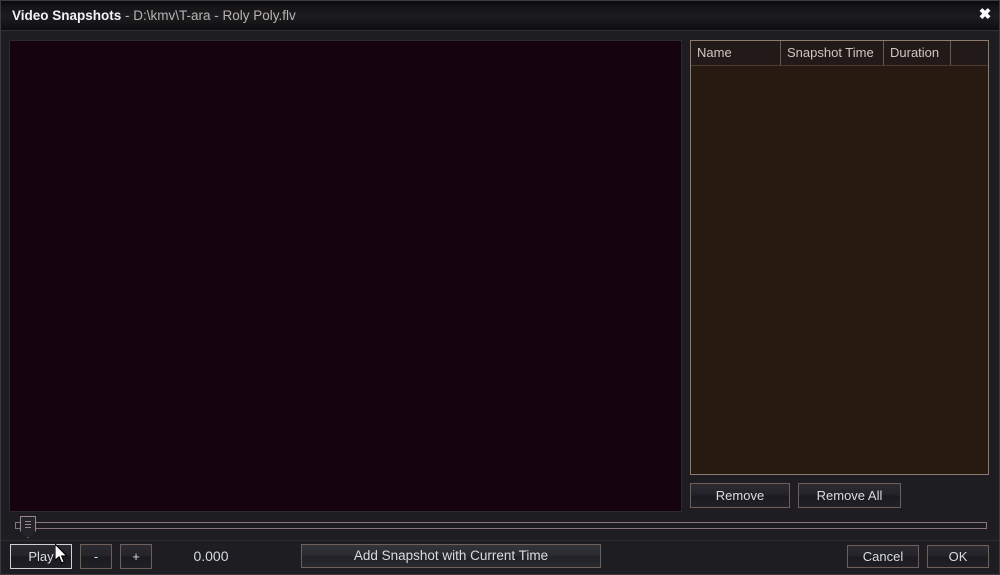  Describe the element at coordinates (736, 53) in the screenshot. I see `column-header-name: Name` at that location.